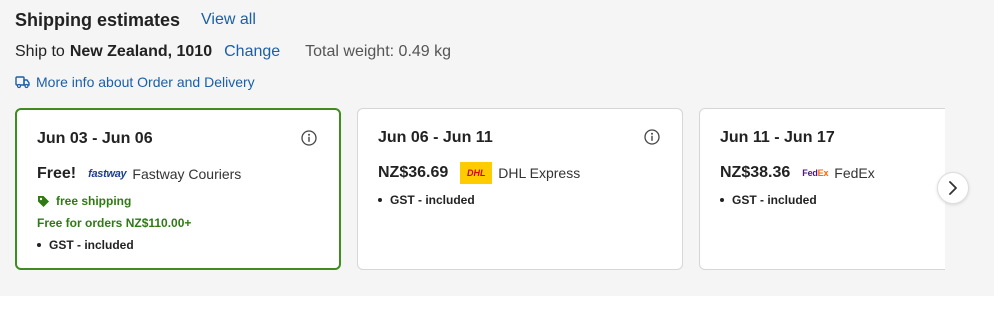 Image resolution: width=1000 pixels, height=309 pixels. I want to click on shipping-price: NZ$36.69, so click(413, 172).